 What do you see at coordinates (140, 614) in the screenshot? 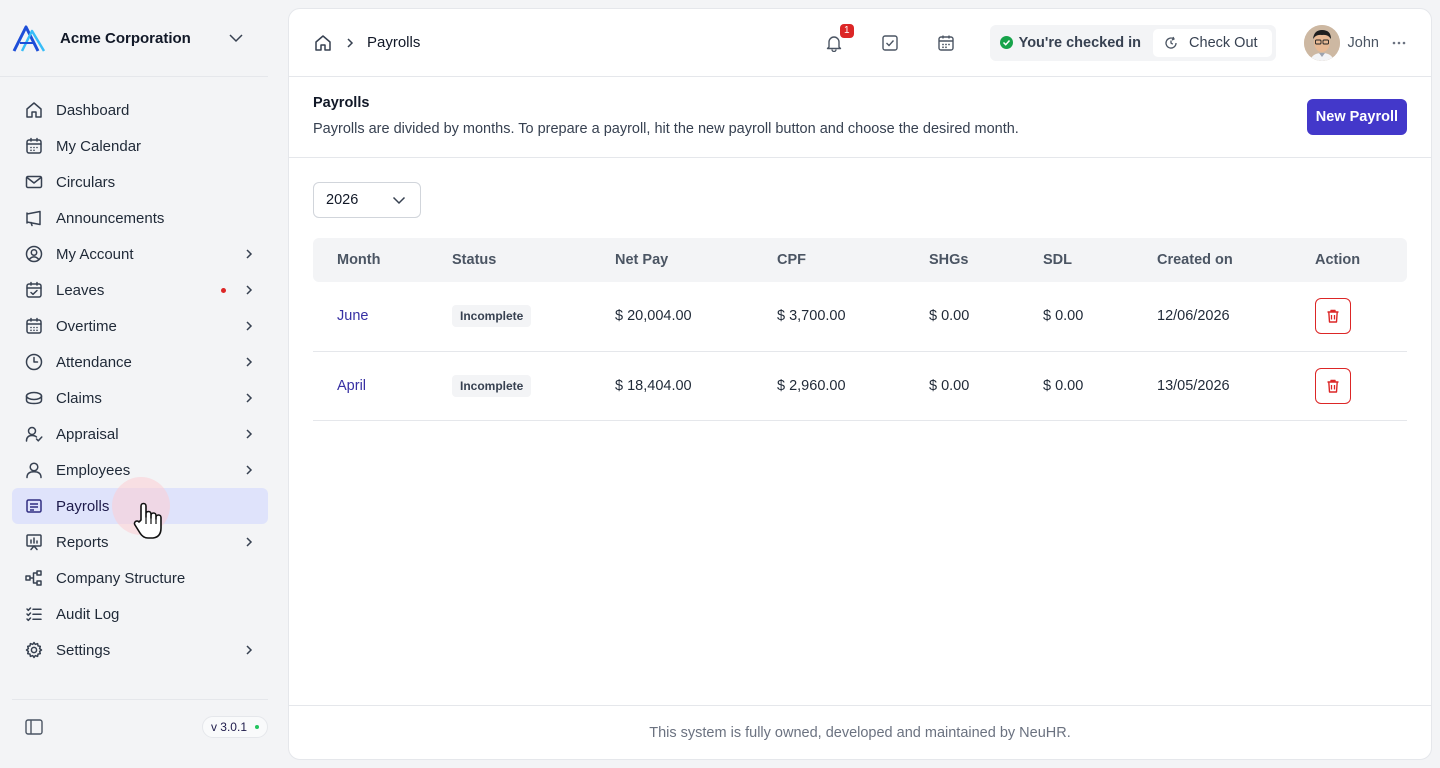
I see `sidebar-item-audit-log: Audit Log` at bounding box center [140, 614].